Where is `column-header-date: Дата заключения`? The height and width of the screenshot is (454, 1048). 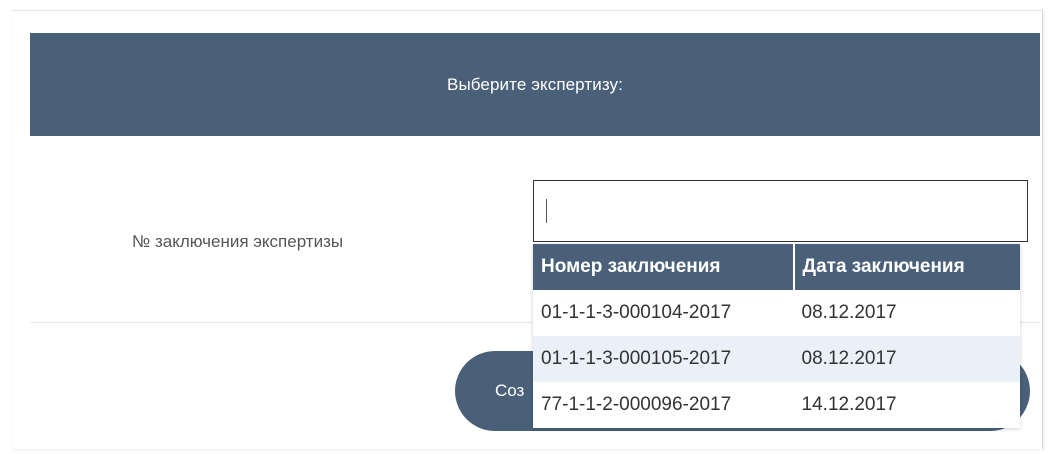 column-header-date: Дата заключения is located at coordinates (906, 267).